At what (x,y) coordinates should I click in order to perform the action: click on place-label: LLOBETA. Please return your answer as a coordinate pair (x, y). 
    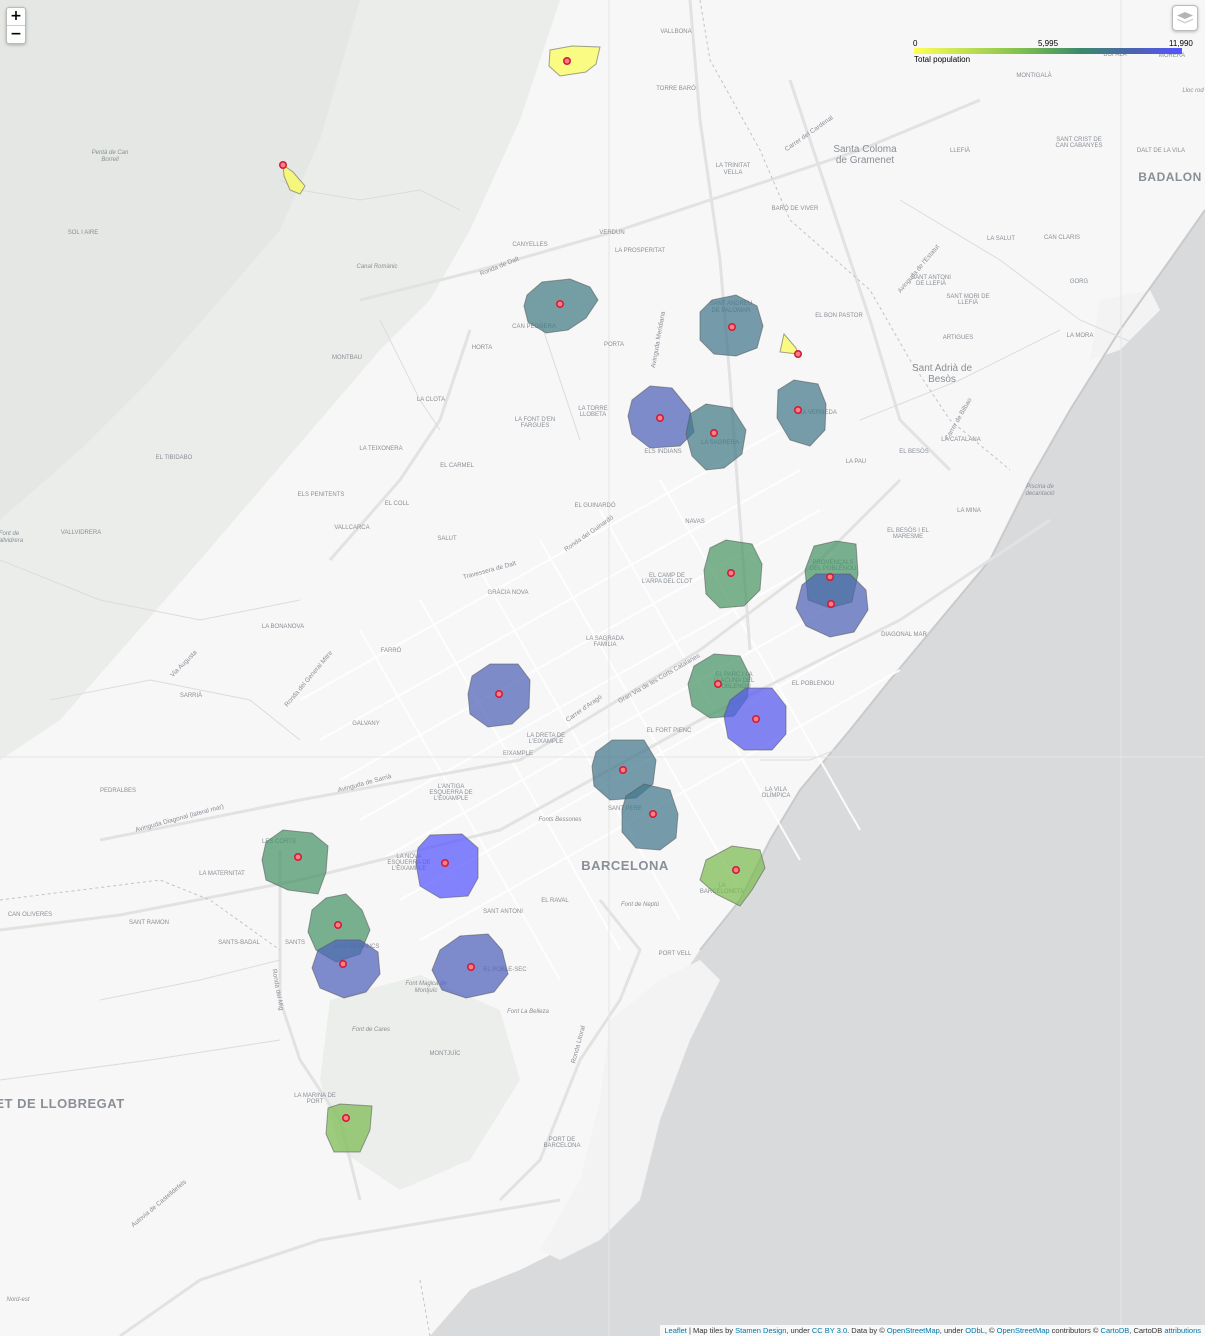
    Looking at the image, I should click on (593, 415).